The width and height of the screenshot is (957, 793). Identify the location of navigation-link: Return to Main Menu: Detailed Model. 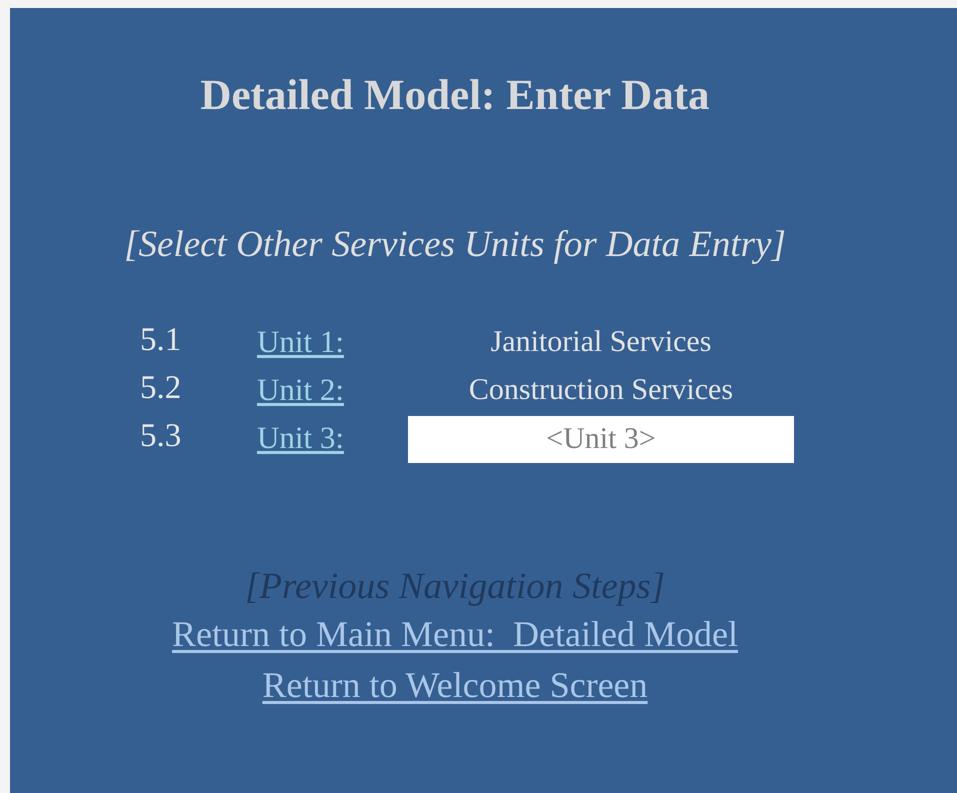
(455, 634).